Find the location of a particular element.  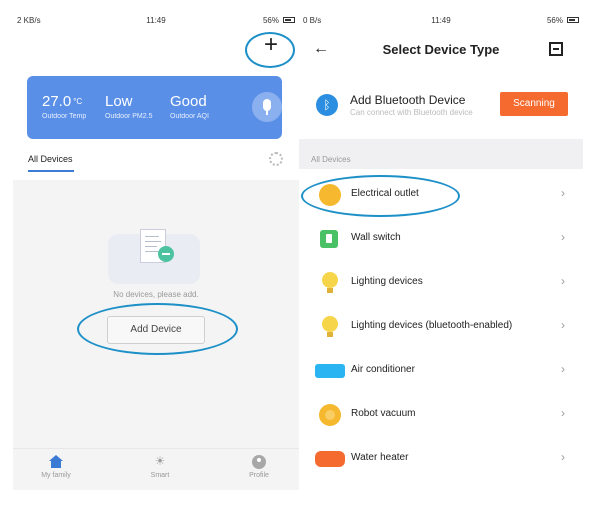

vacuum-icon is located at coordinates (330, 415).